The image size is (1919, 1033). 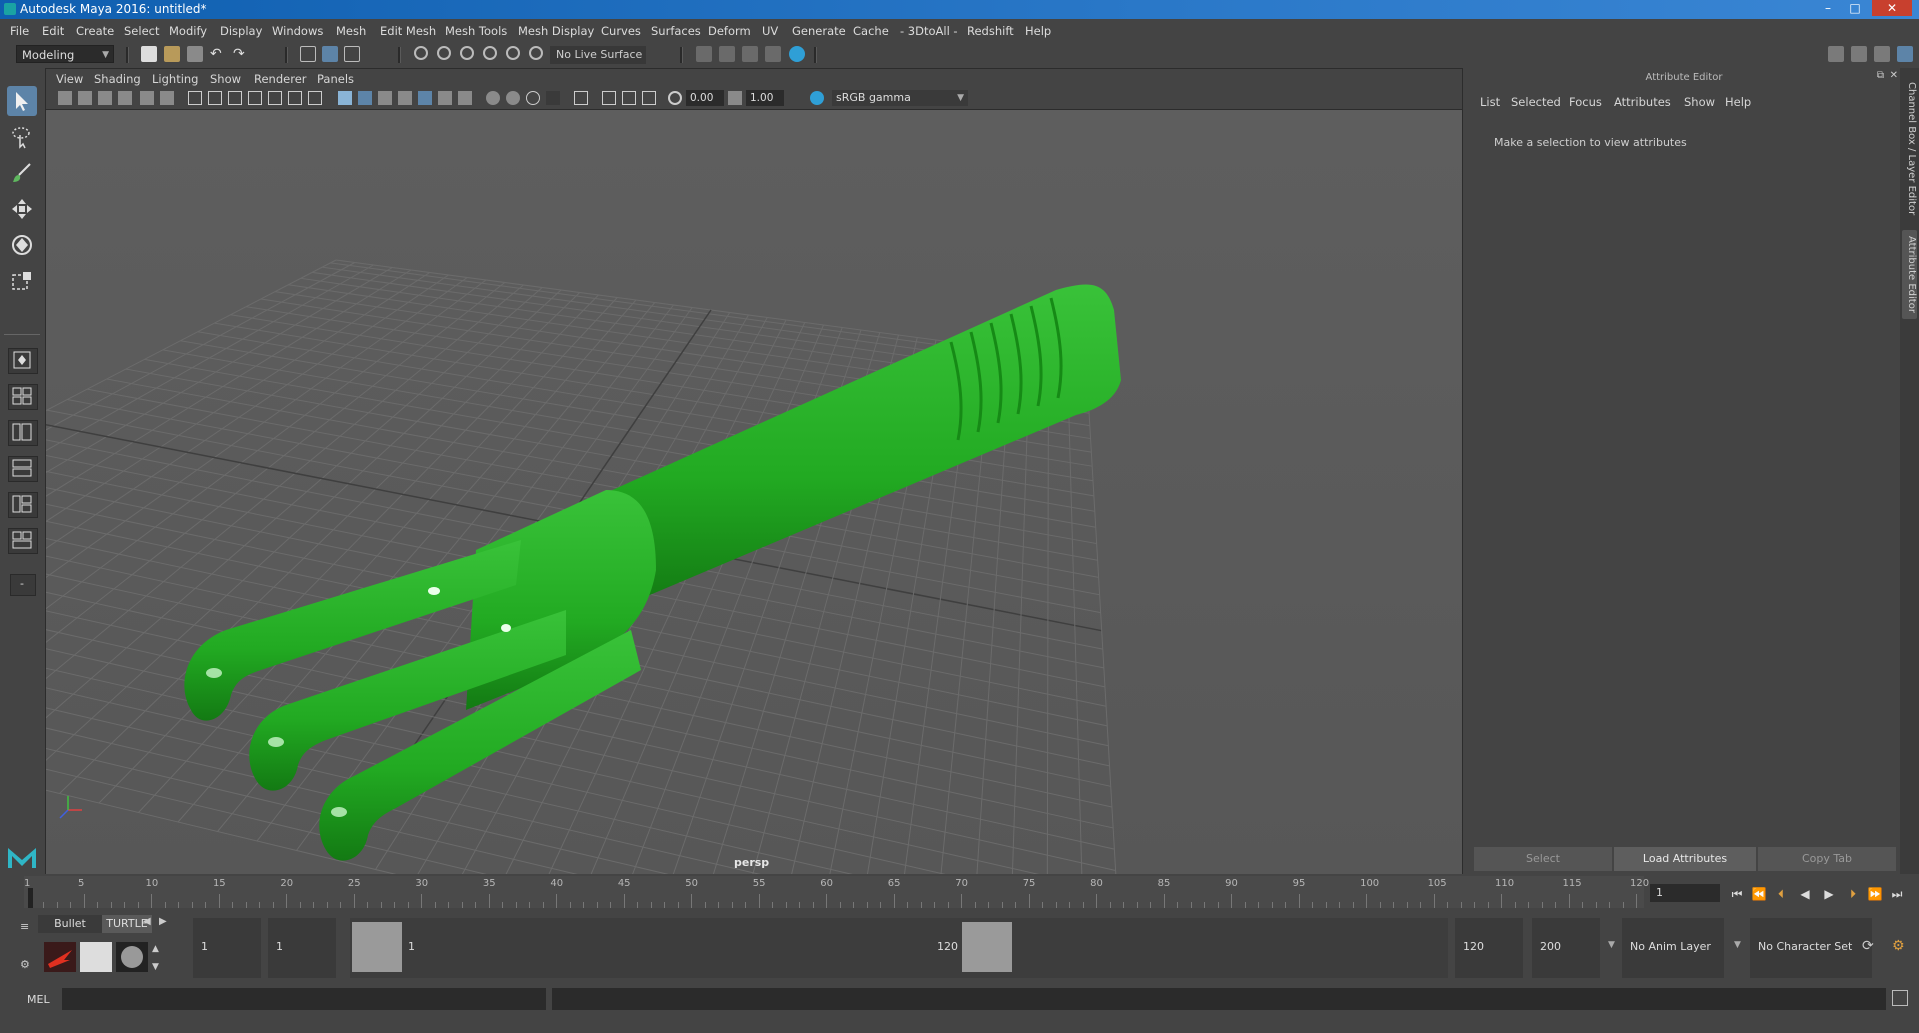 What do you see at coordinates (65, 54) in the screenshot?
I see `menuset-dropdown: Modeling ▼` at bounding box center [65, 54].